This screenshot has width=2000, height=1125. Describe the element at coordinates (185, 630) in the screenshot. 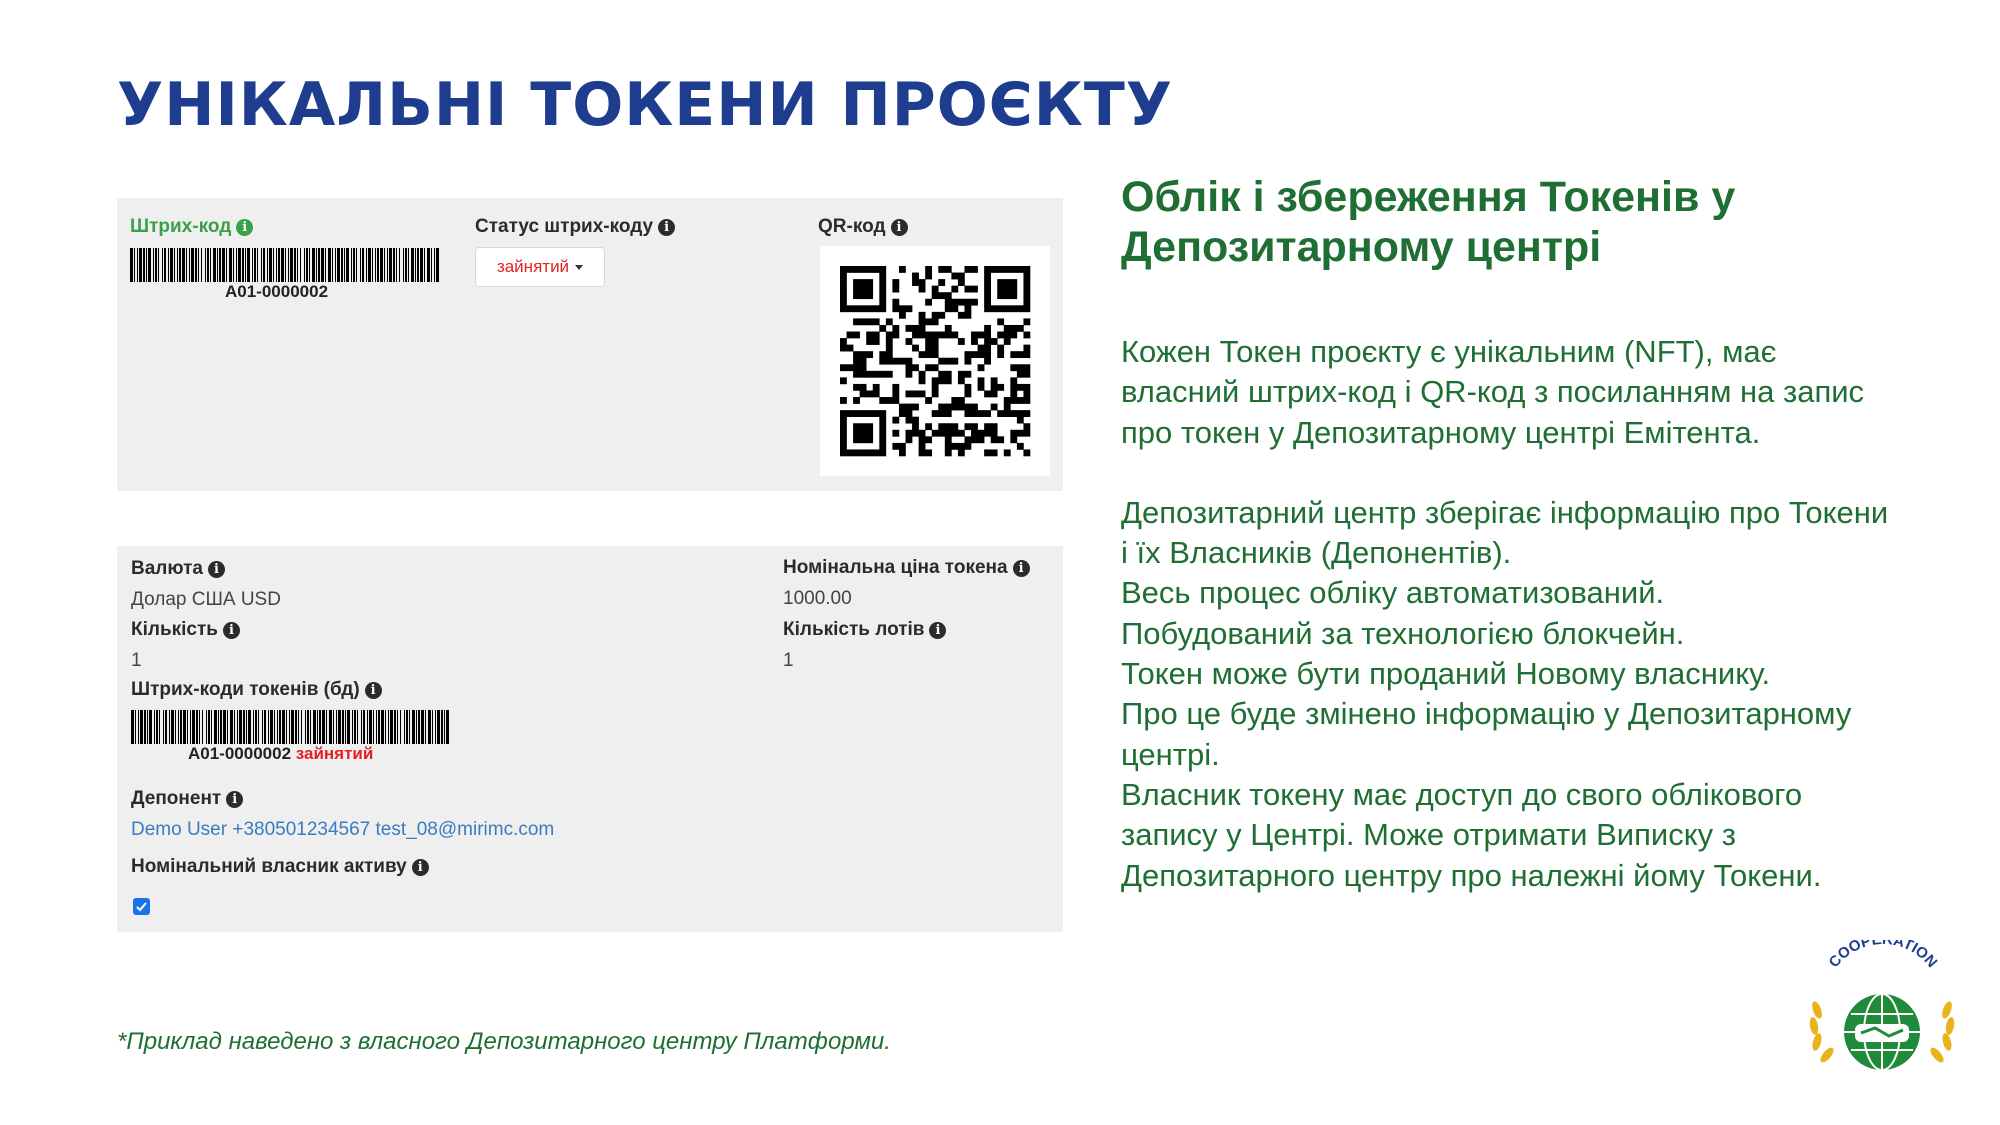

I see `quantity-label: Кількість i` at that location.